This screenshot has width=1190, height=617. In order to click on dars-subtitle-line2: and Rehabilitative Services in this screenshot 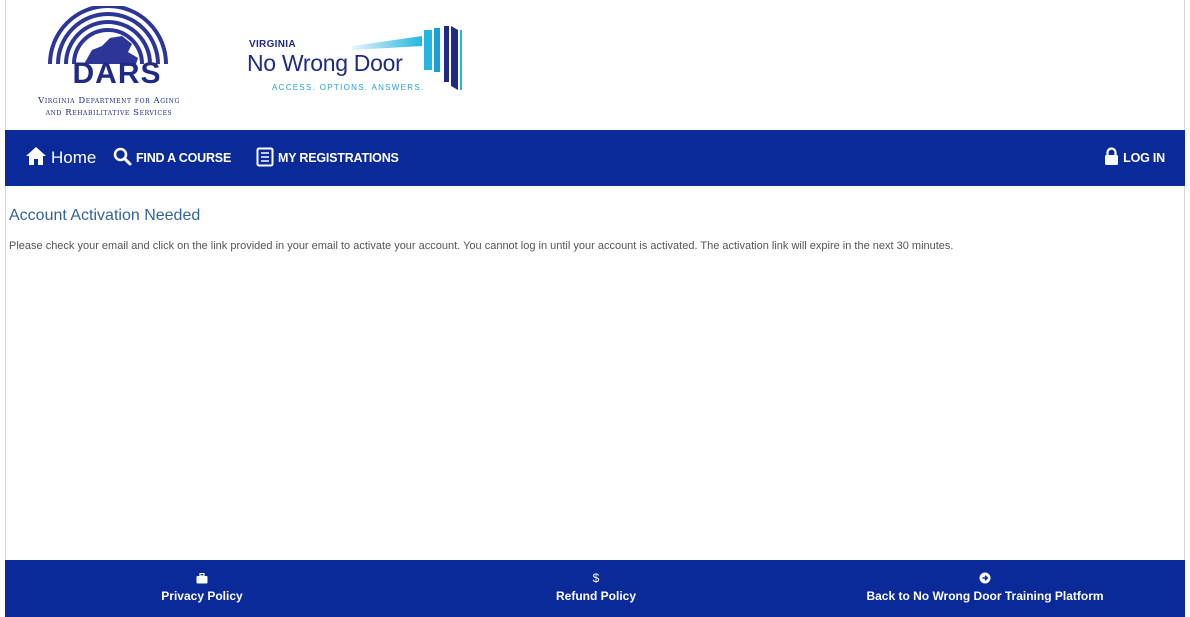, I will do `click(109, 113)`.